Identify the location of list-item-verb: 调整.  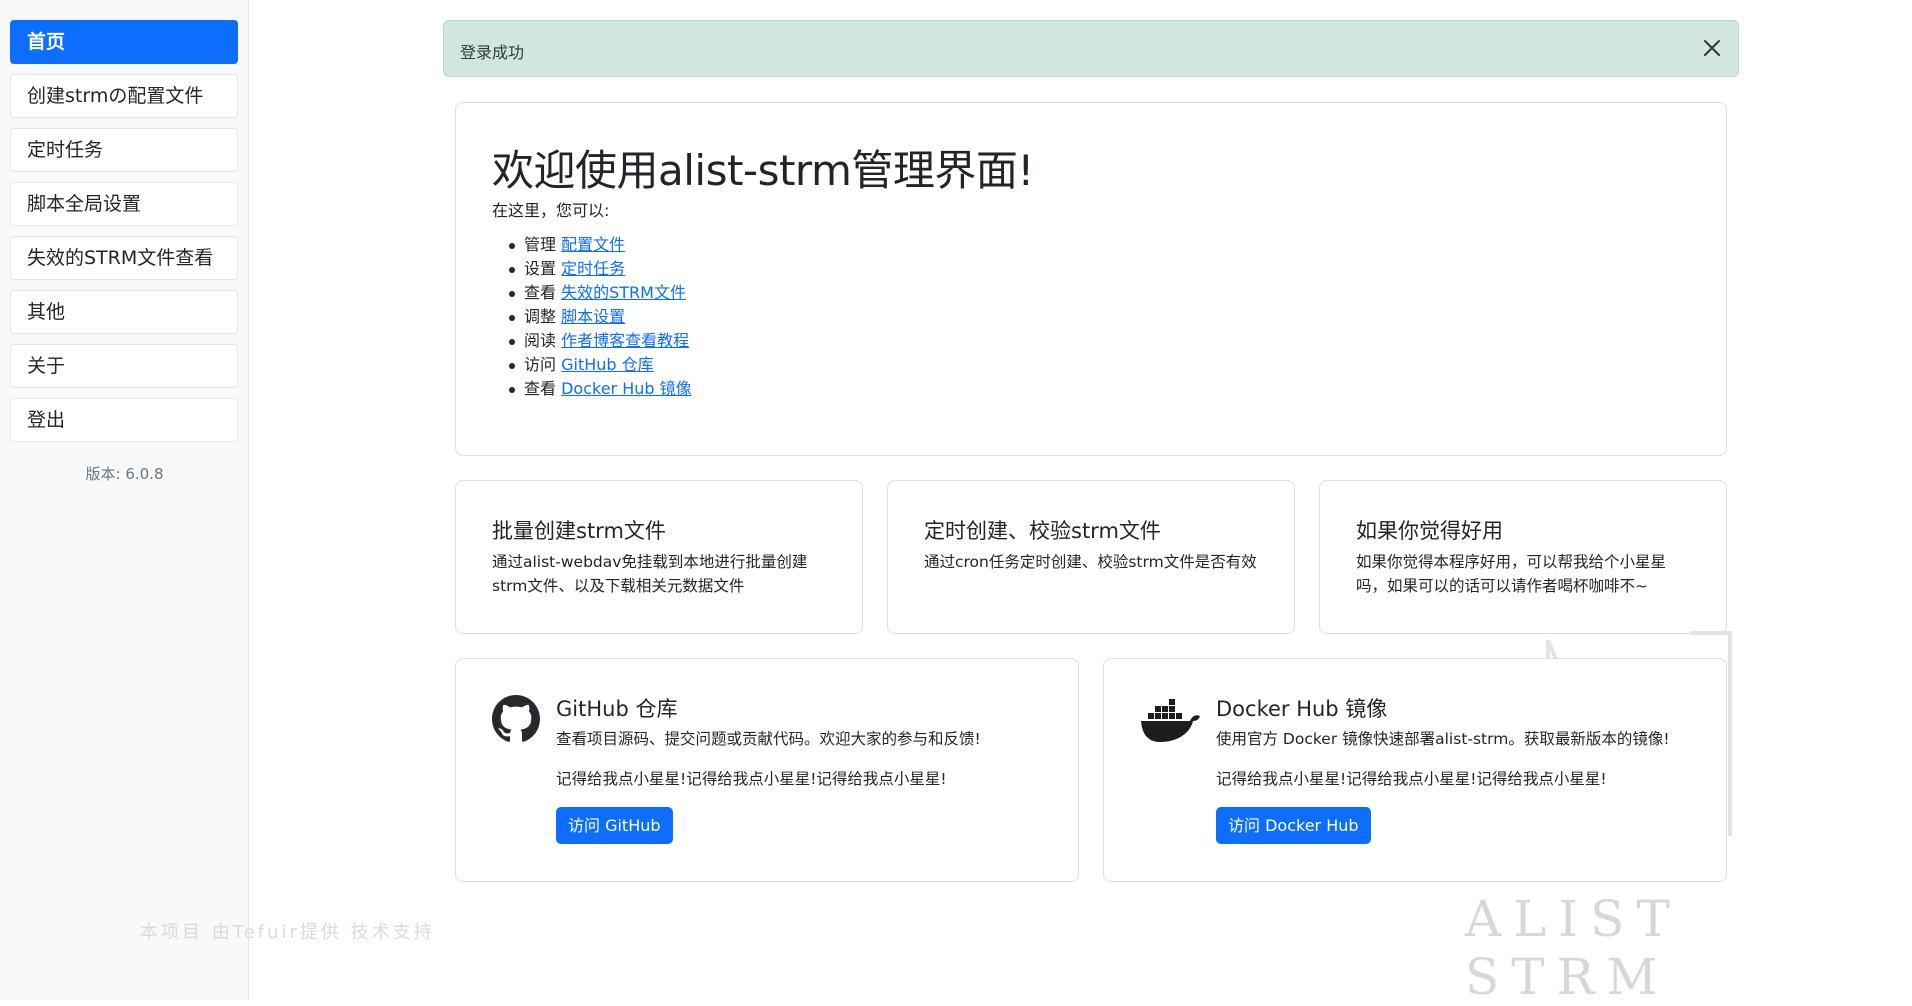
(540, 316).